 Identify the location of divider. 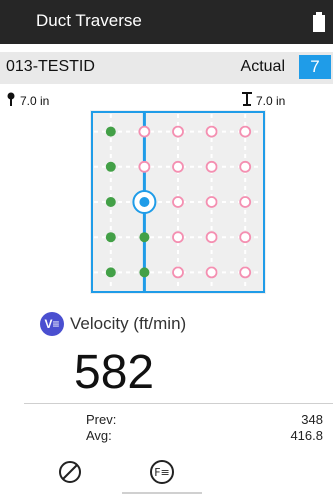
(178, 403).